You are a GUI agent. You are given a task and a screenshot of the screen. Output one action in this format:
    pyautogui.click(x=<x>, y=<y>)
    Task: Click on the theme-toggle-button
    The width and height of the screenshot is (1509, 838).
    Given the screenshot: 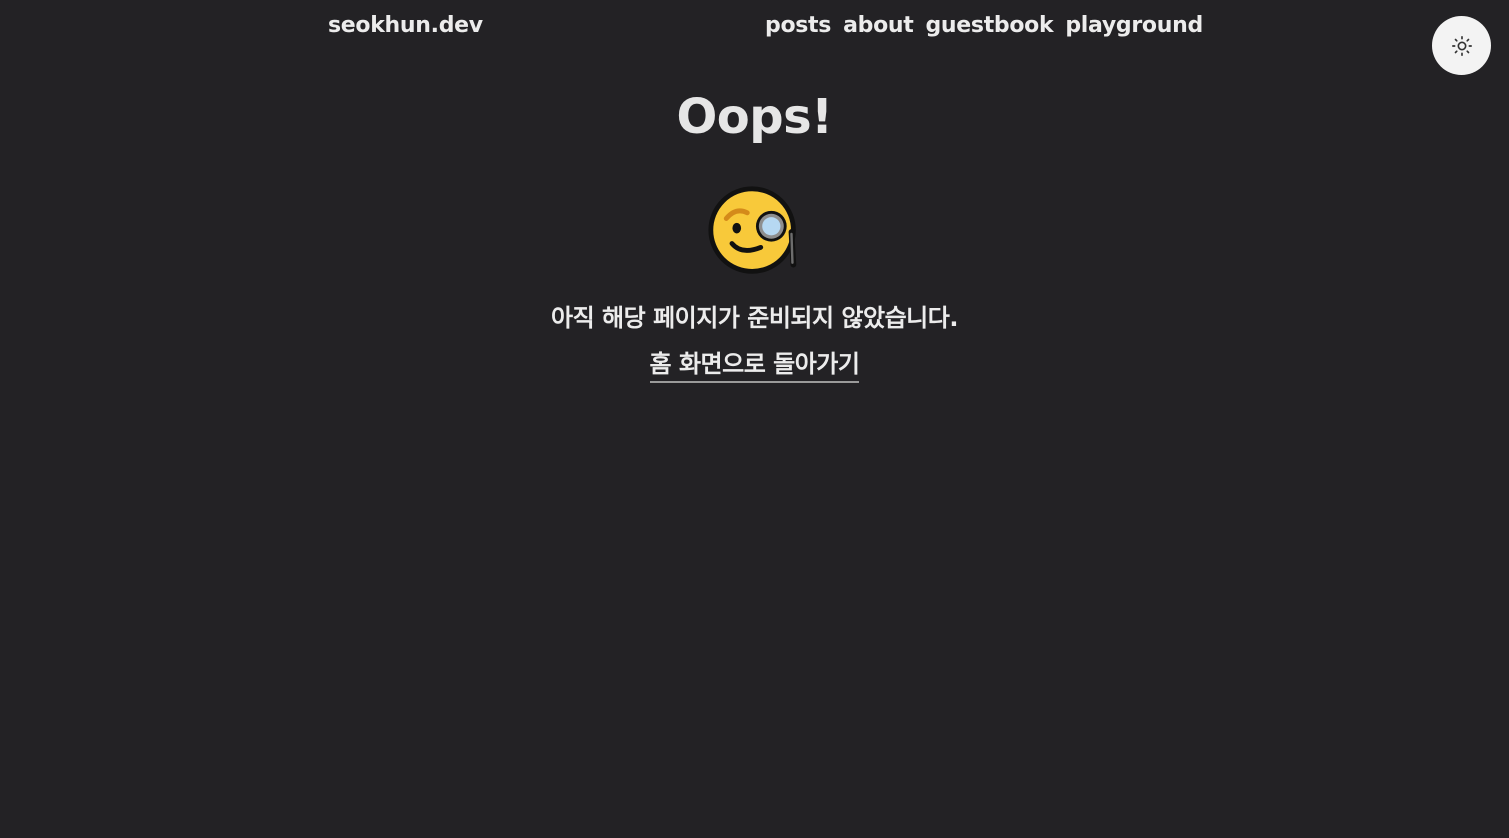 What is the action you would take?
    pyautogui.click(x=1461, y=45)
    